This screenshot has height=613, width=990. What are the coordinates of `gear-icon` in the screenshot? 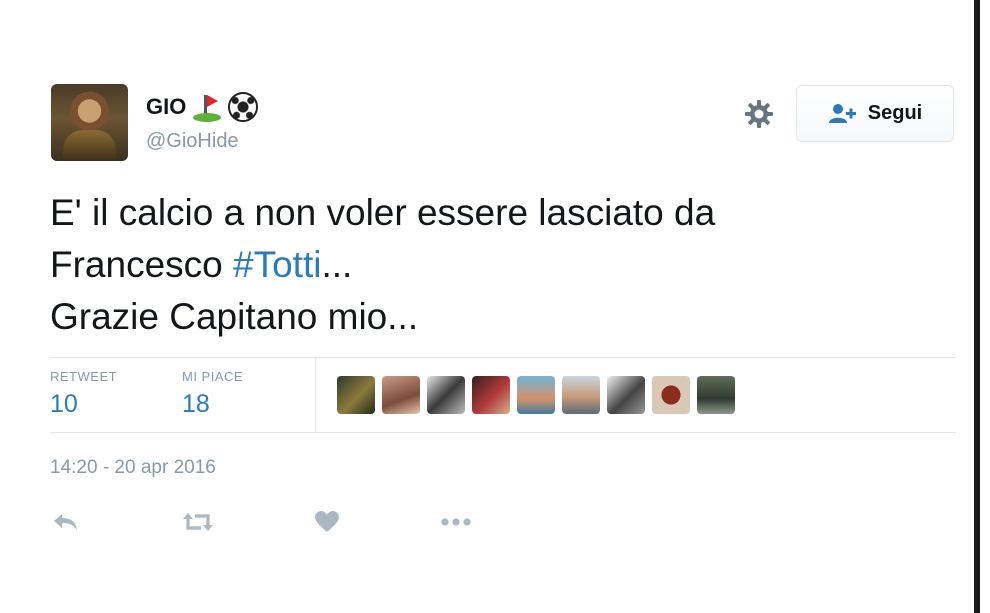 It's located at (759, 114).